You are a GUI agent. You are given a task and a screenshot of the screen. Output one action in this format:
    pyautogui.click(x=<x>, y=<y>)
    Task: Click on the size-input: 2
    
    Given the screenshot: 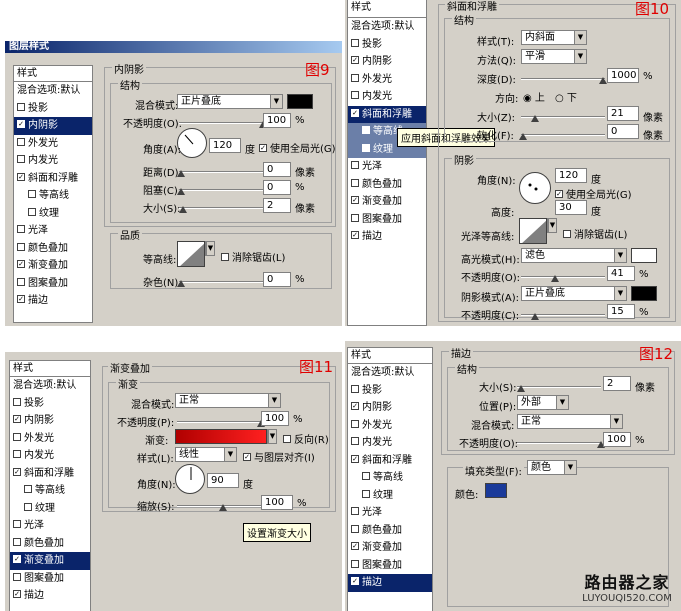 What is the action you would take?
    pyautogui.click(x=617, y=383)
    